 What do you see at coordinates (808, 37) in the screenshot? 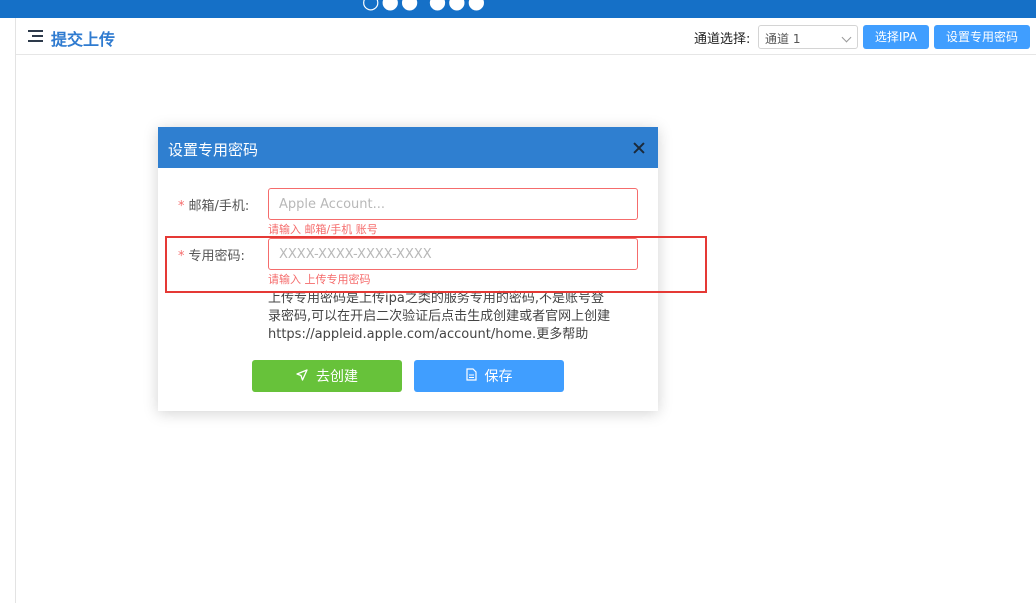
I see `channel-select: 通道 1` at bounding box center [808, 37].